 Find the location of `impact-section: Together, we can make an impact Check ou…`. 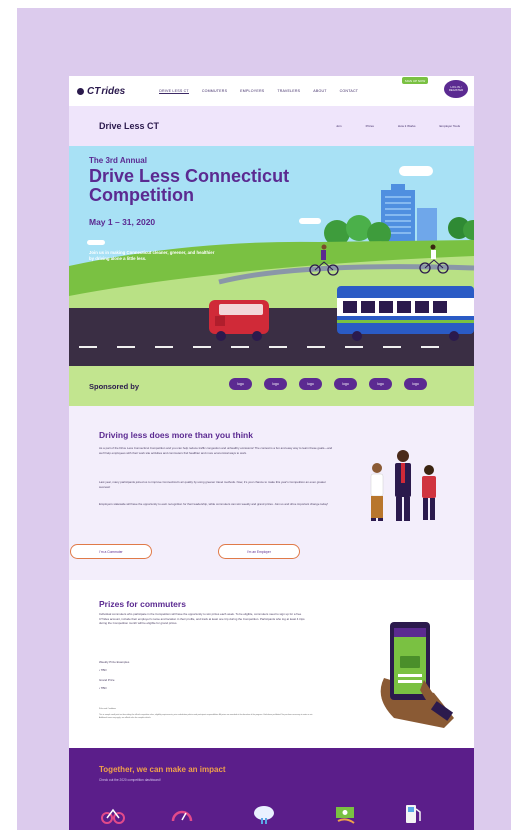

impact-section: Together, we can make an impact Check ou… is located at coordinates (271, 789).